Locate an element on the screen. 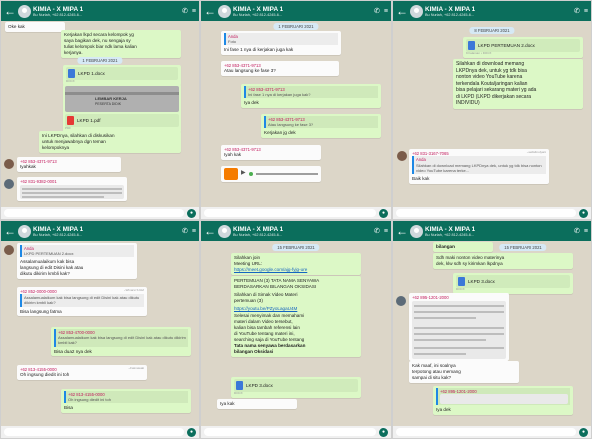 This screenshot has width=592, height=439. document-preview-image: LEMBAR KERJA PESERTA DIDIK is located at coordinates (122, 99).